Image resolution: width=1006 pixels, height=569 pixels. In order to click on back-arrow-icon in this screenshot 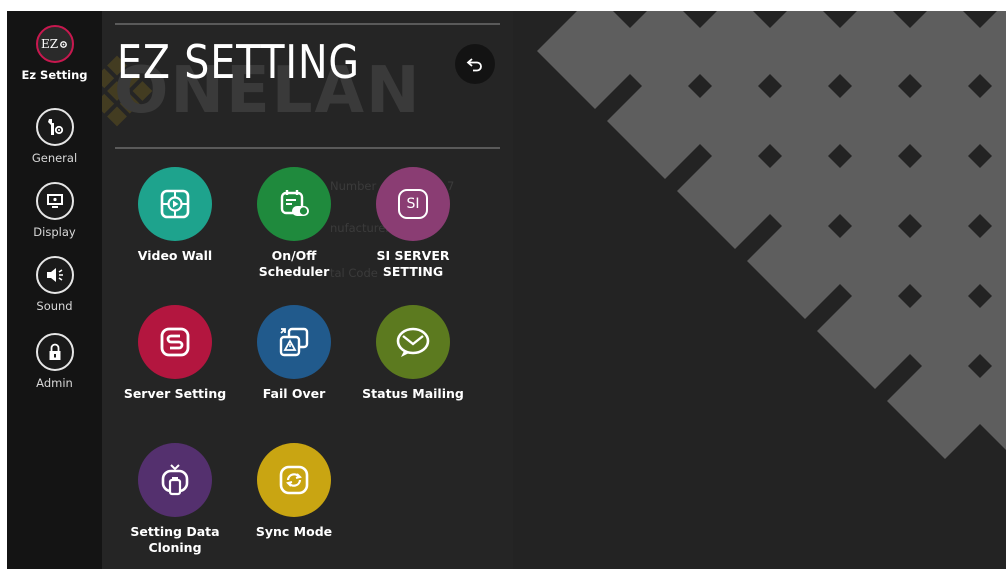, I will do `click(474, 65)`.